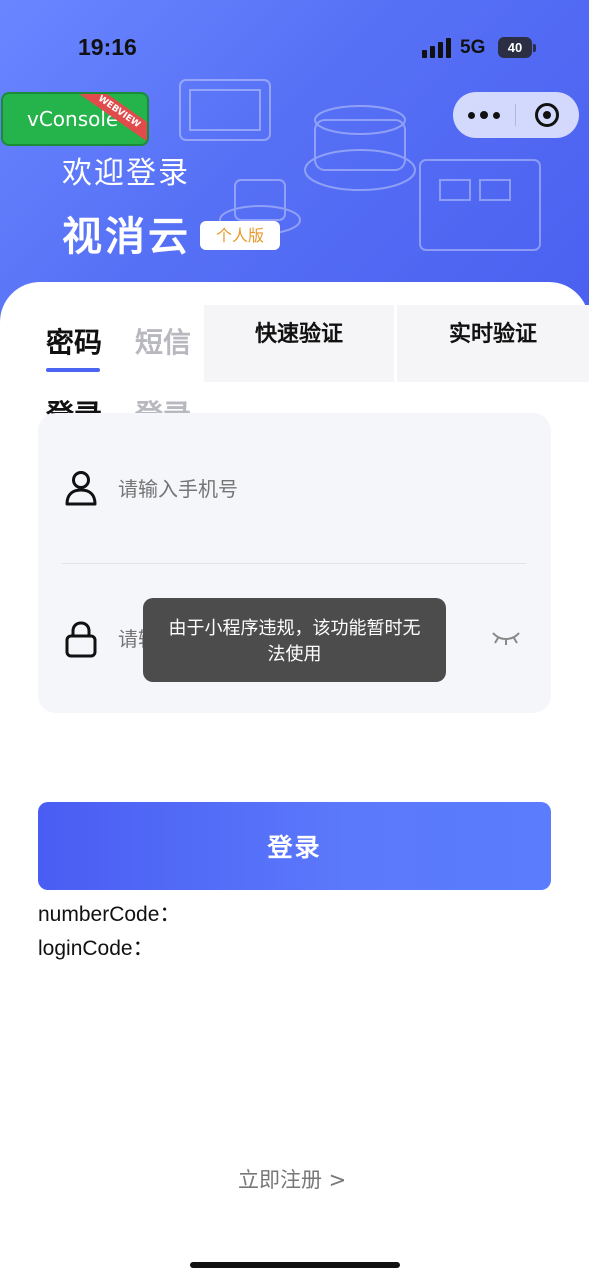 This screenshot has width=589, height=1280. I want to click on vconsole-button: vConsole WEBVIEW, so click(75, 119).